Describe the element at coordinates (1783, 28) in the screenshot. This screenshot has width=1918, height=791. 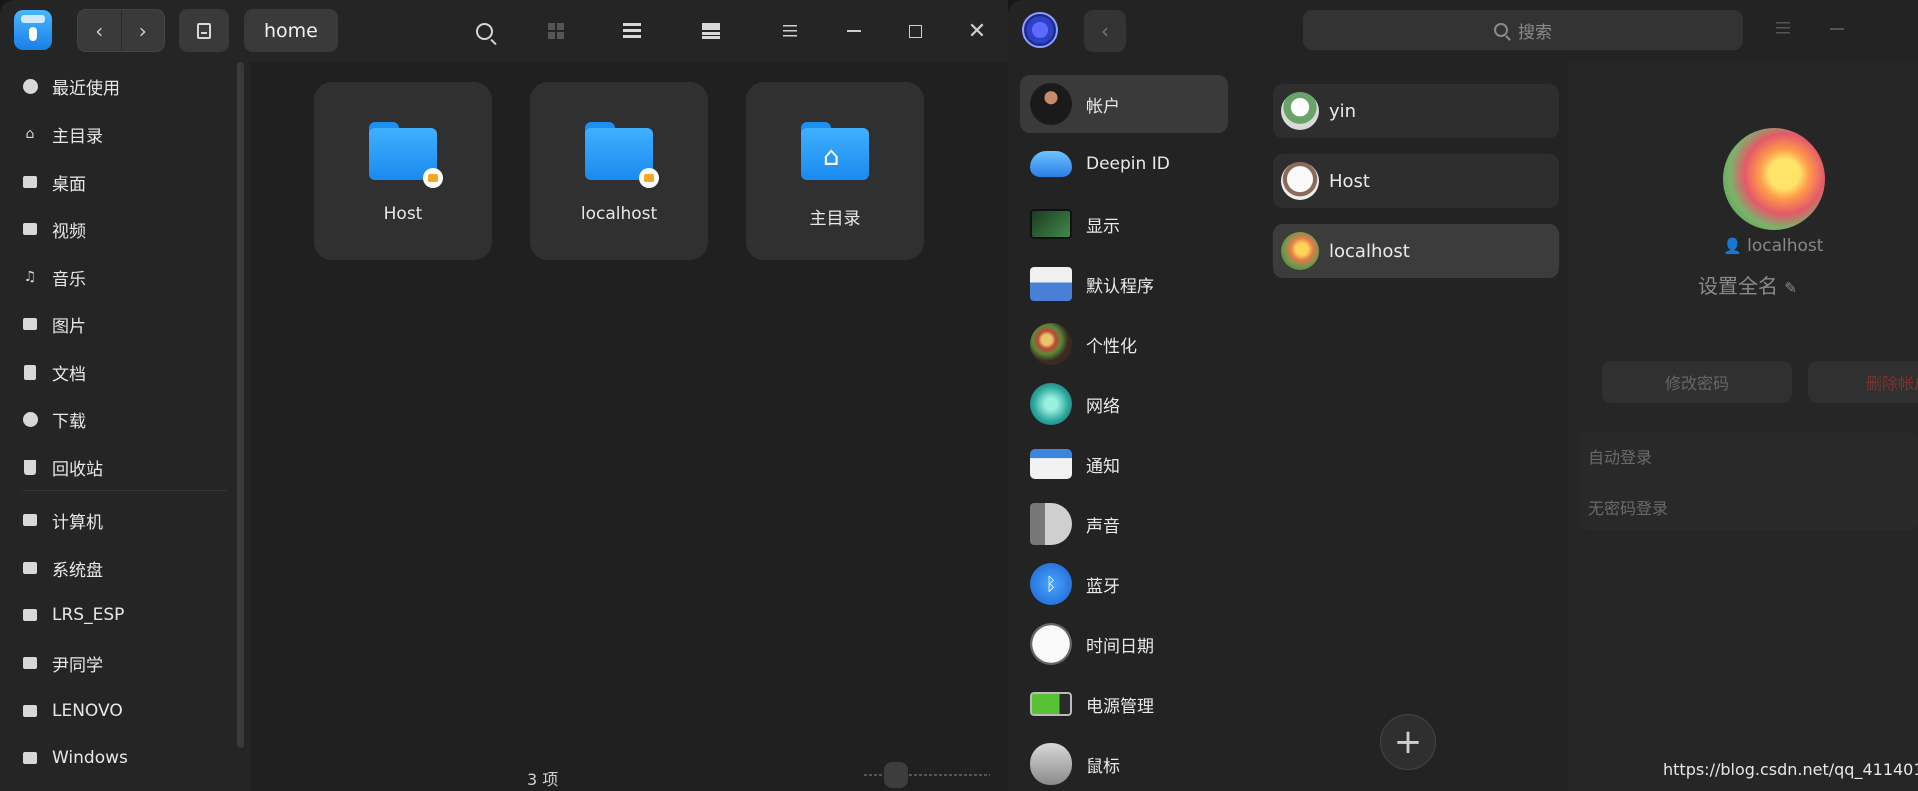
I see `cc-menu-button` at that location.